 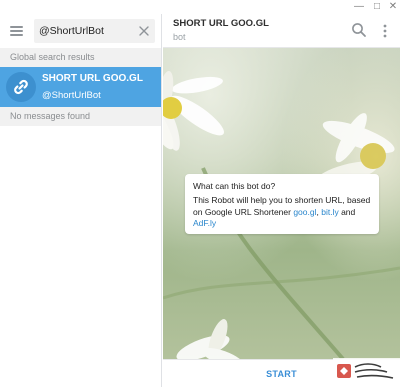 I want to click on minimize-button: —, so click(x=359, y=7).